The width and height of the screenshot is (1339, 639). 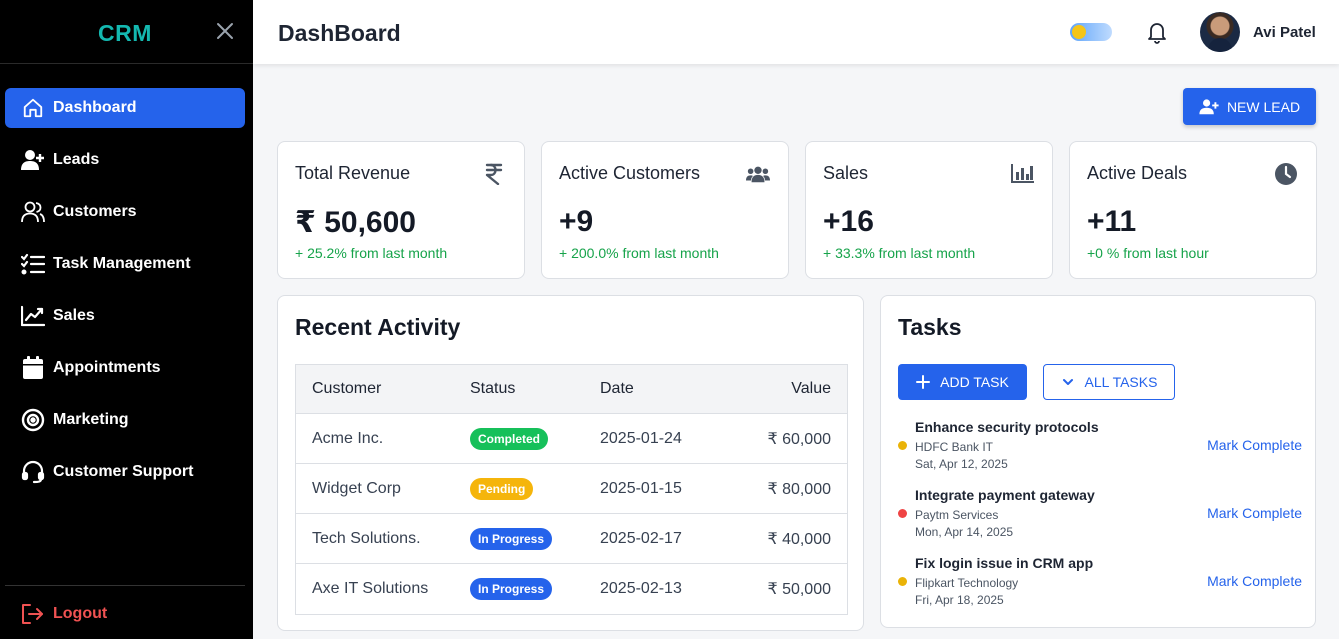 I want to click on sidebar-item-task-management: Task Management, so click(x=125, y=264).